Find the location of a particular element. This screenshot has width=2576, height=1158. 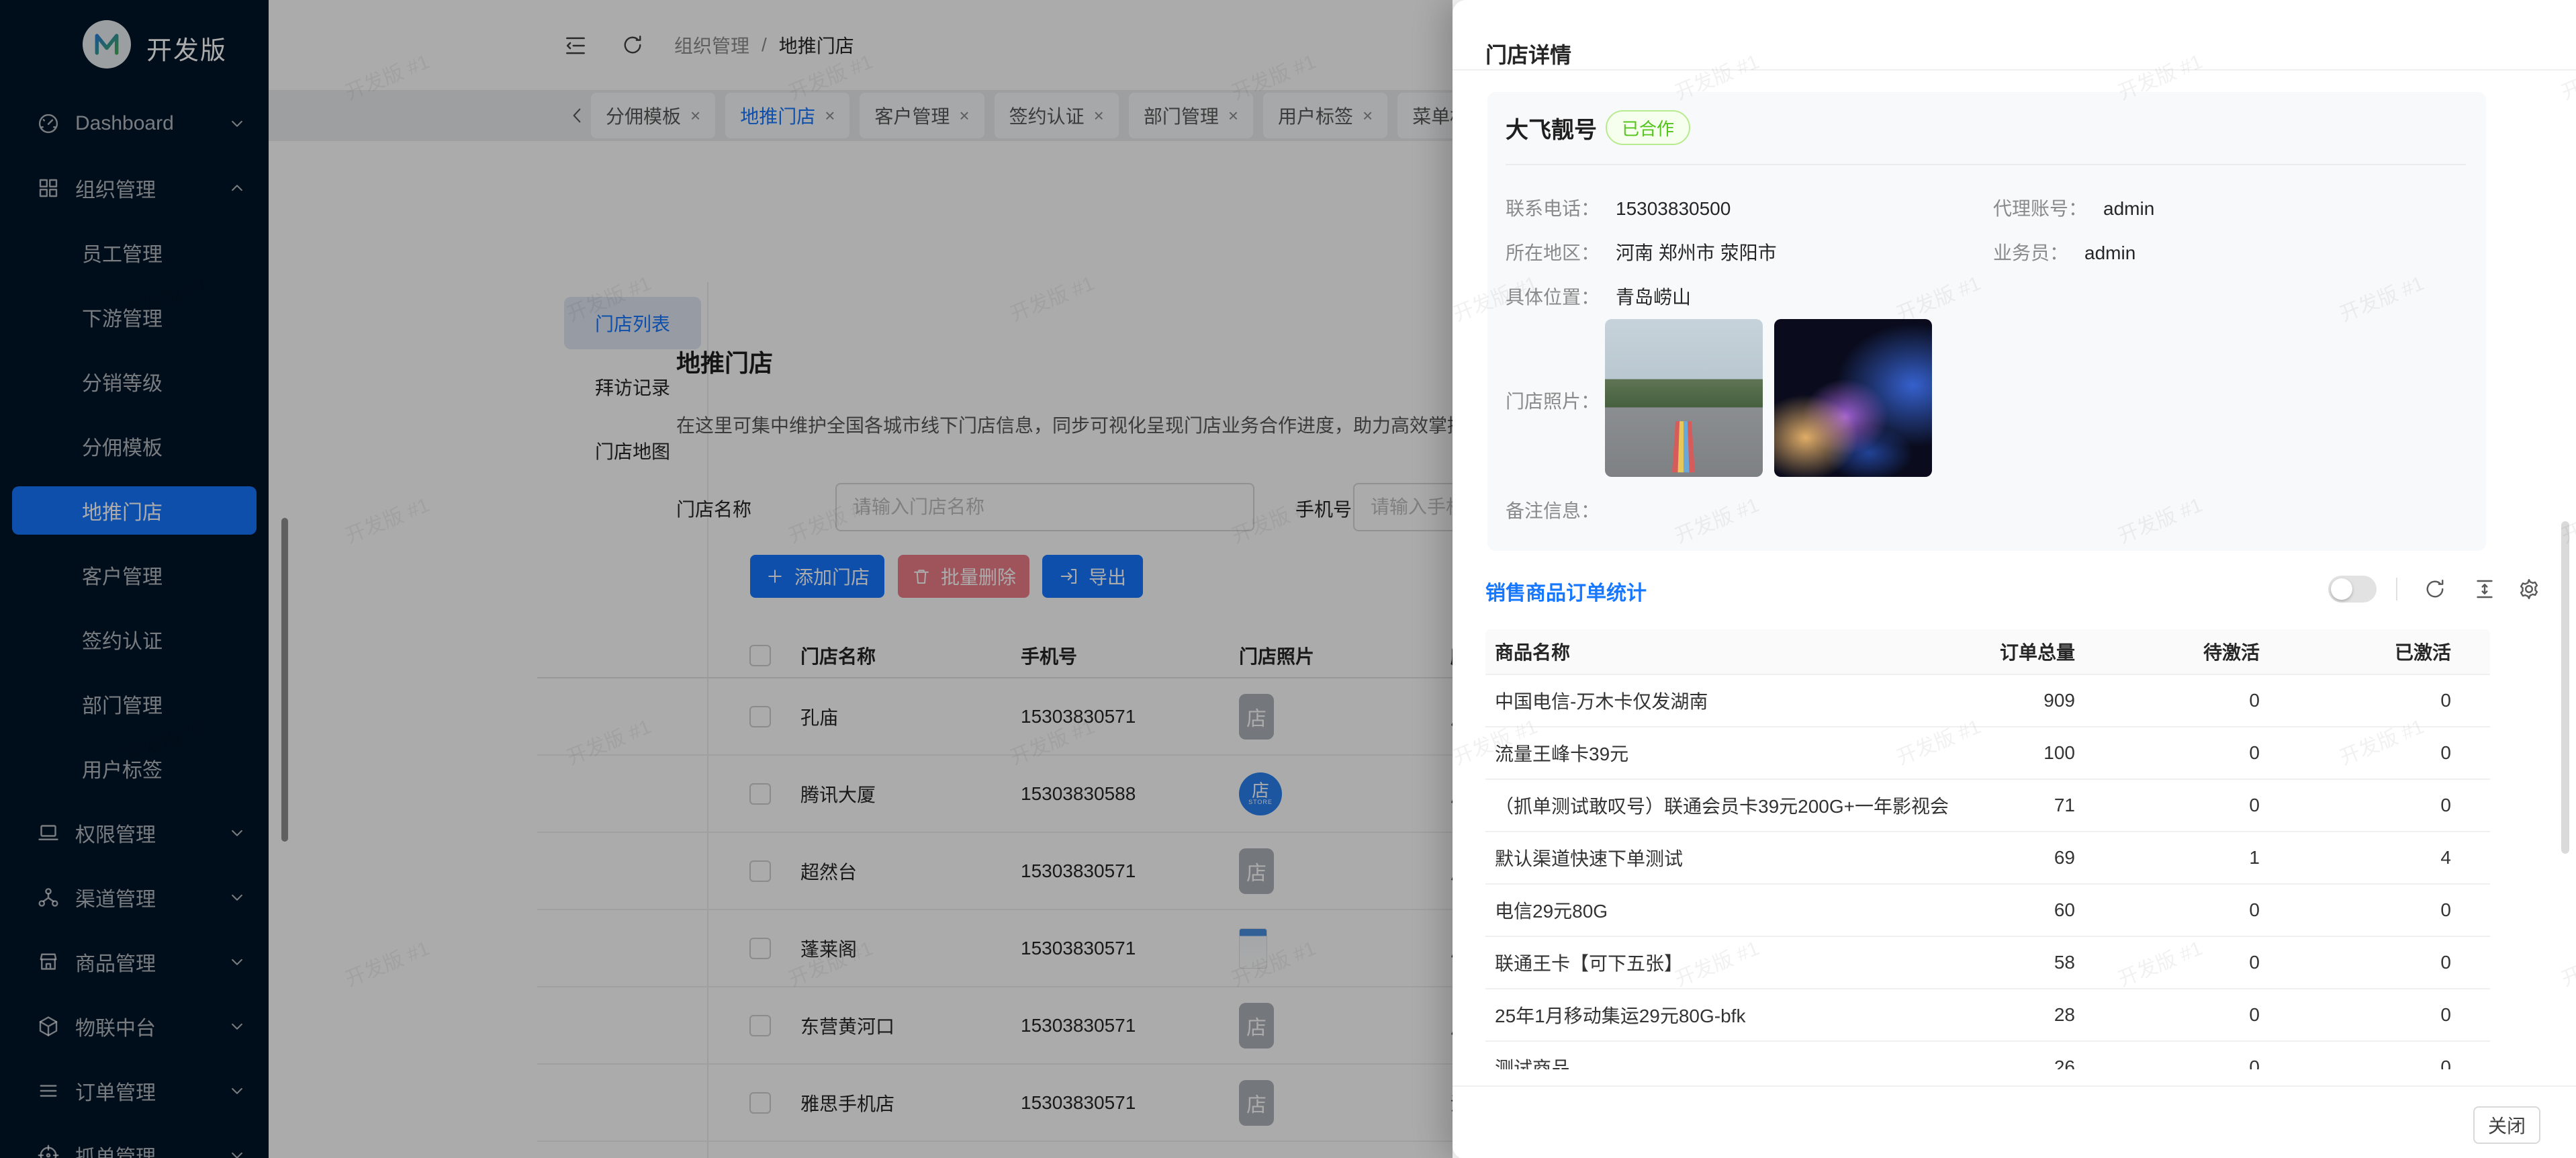

settings-gear-icon is located at coordinates (2529, 589).